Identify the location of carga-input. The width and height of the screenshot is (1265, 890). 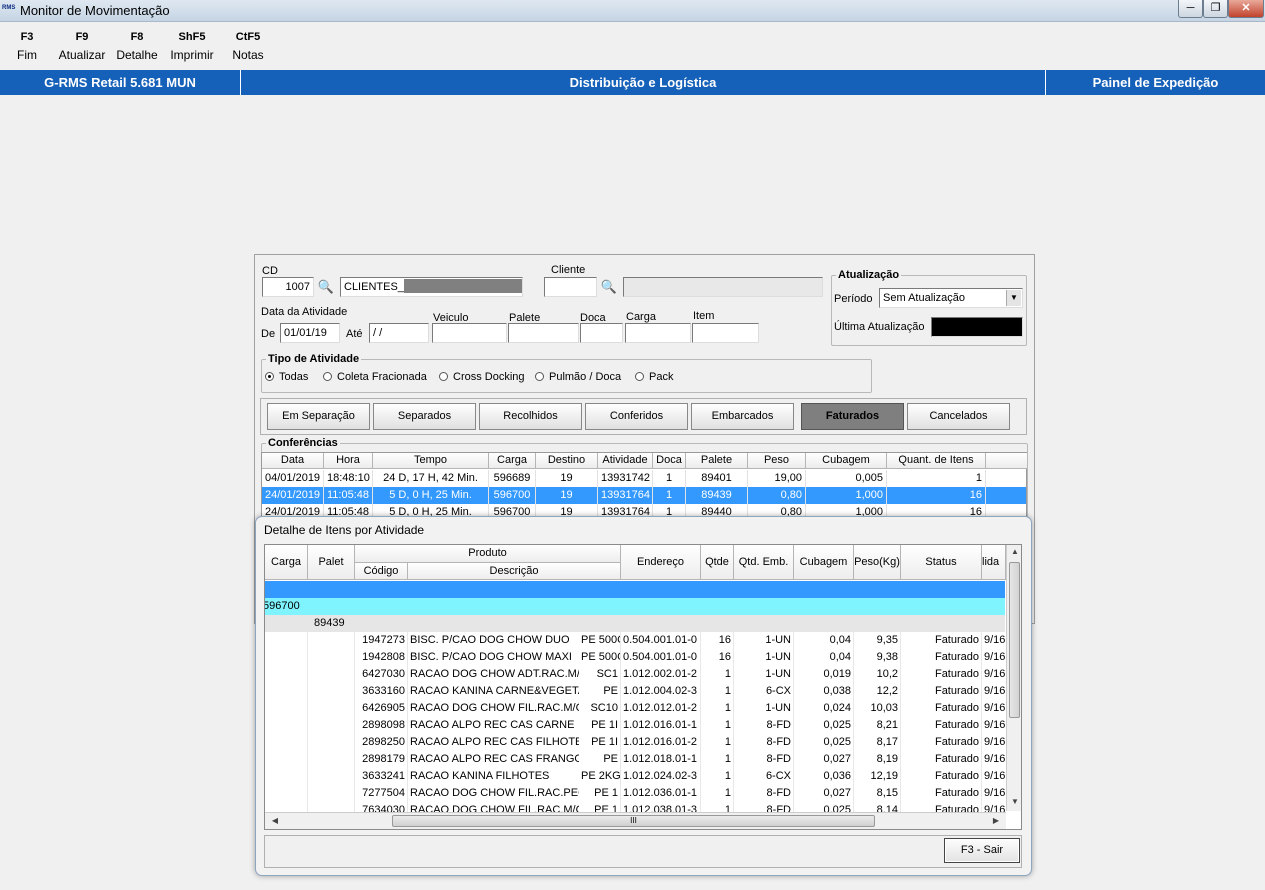
(658, 333).